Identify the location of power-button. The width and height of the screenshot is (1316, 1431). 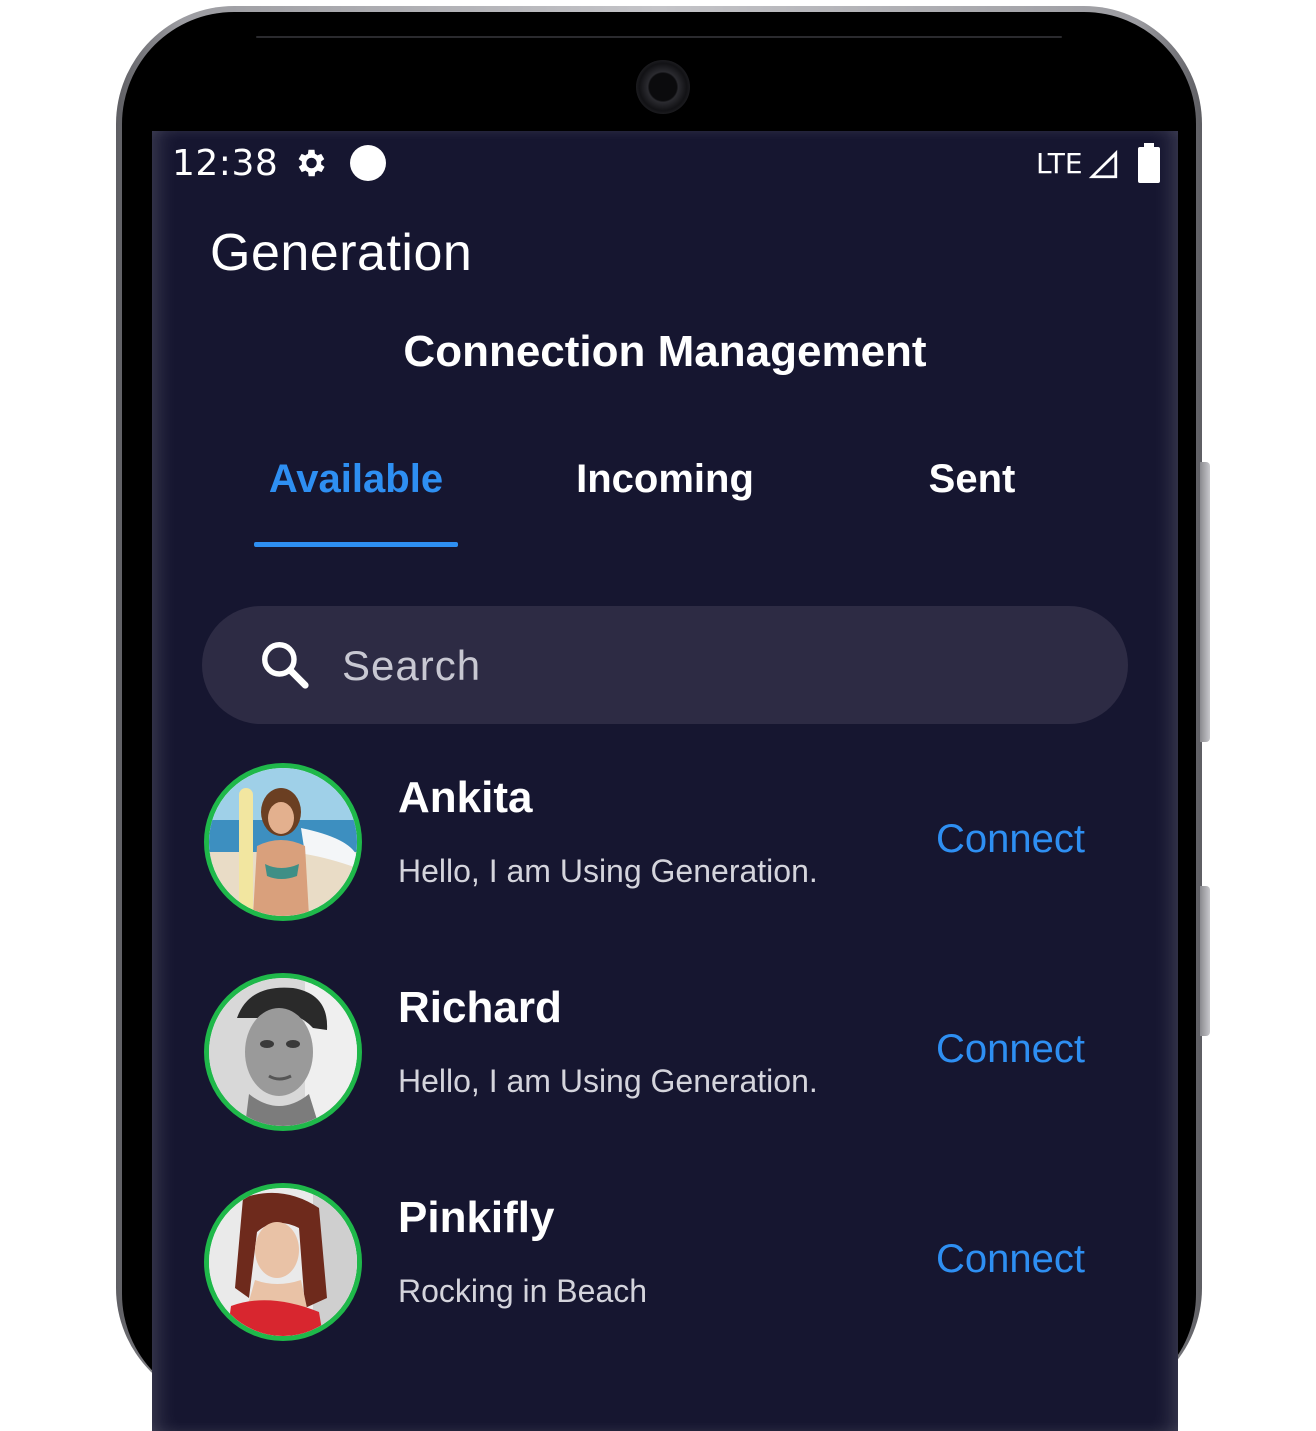
(1205, 961).